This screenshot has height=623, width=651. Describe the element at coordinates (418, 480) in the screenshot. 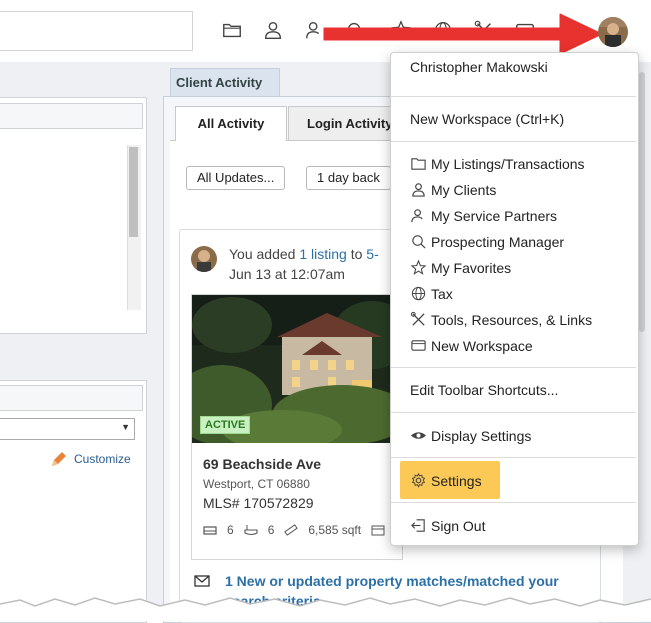

I see `gear-icon` at that location.